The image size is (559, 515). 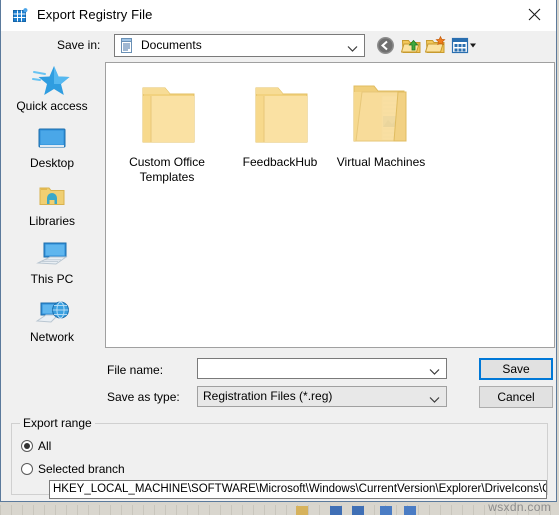 What do you see at coordinates (95, 14) in the screenshot?
I see `window-title: Export Registry File` at bounding box center [95, 14].